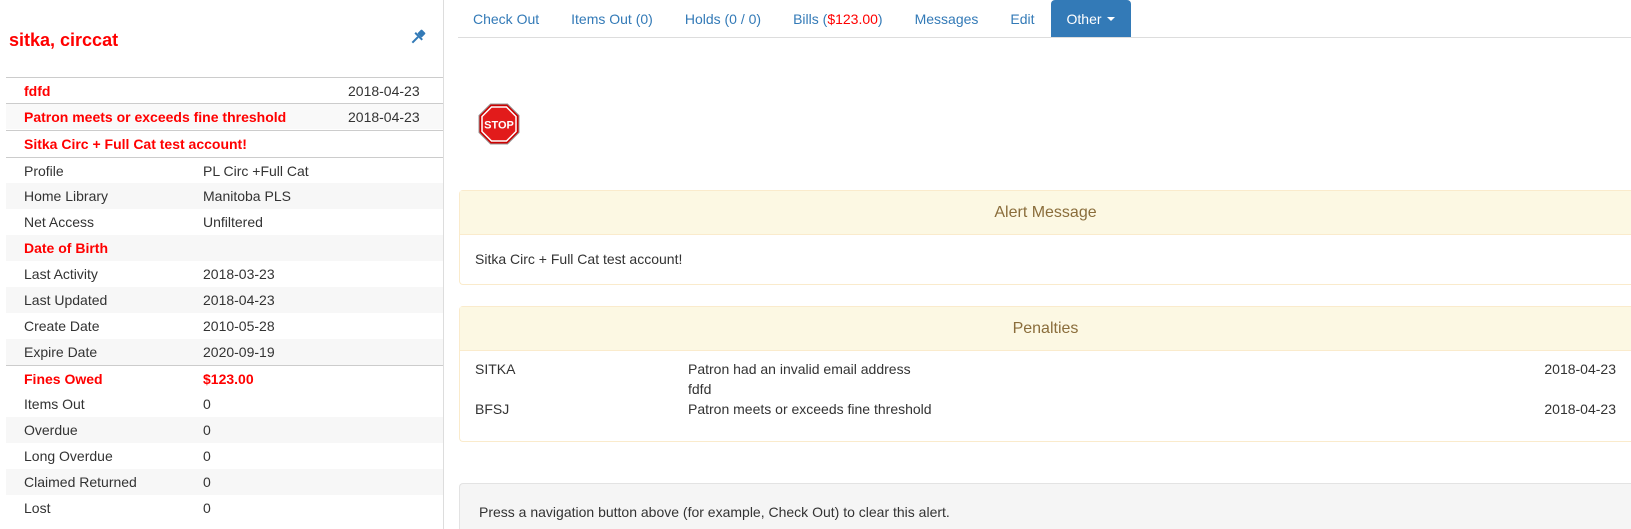 The image size is (1631, 529). I want to click on bills-label: Bills (, so click(810, 18).